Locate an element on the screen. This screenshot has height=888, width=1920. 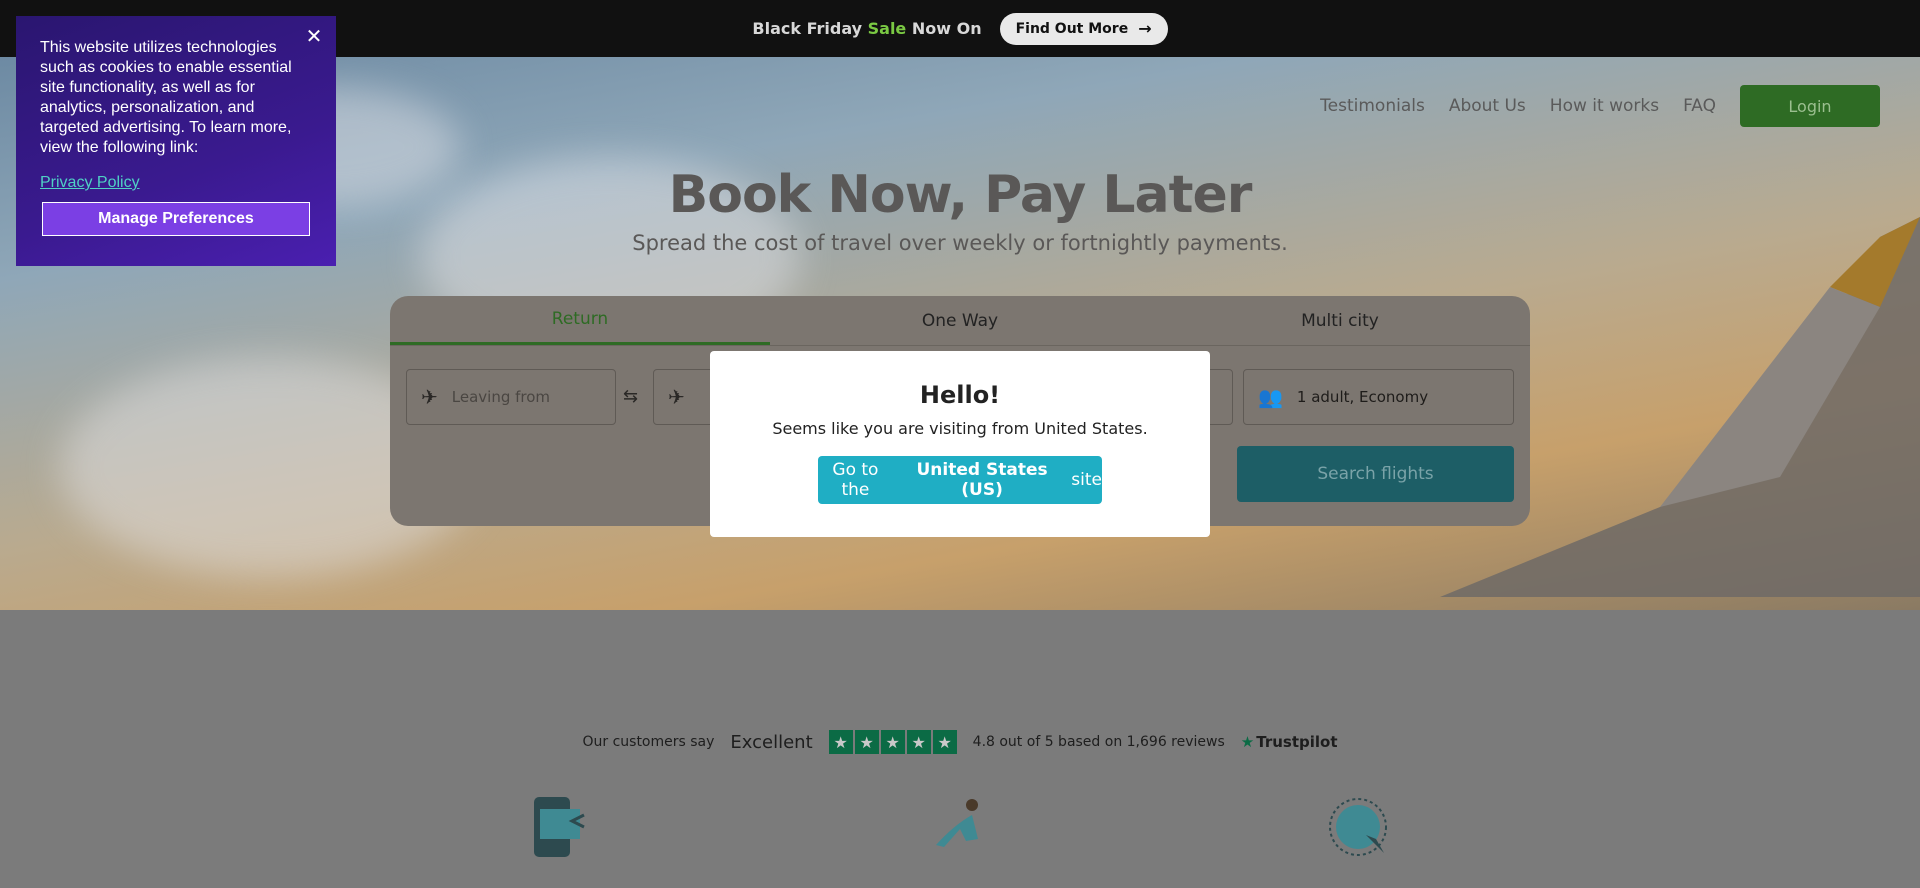
search-flights-button: Search flights is located at coordinates (1375, 474).